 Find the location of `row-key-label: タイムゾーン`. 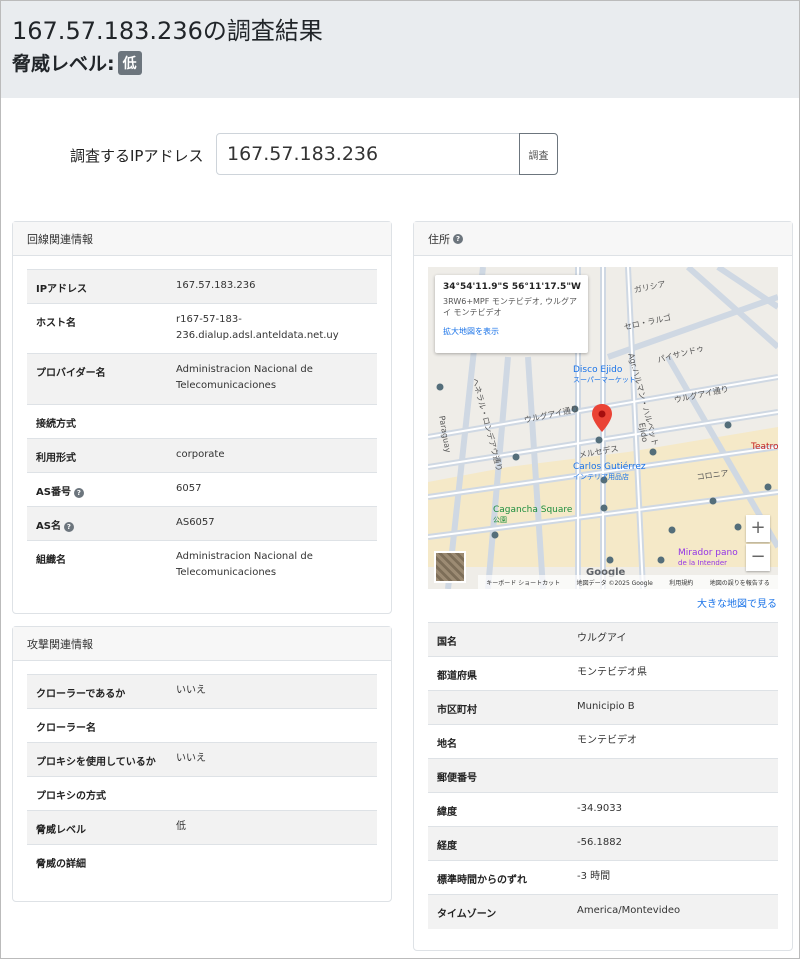

row-key-label: タイムゾーン is located at coordinates (467, 914).